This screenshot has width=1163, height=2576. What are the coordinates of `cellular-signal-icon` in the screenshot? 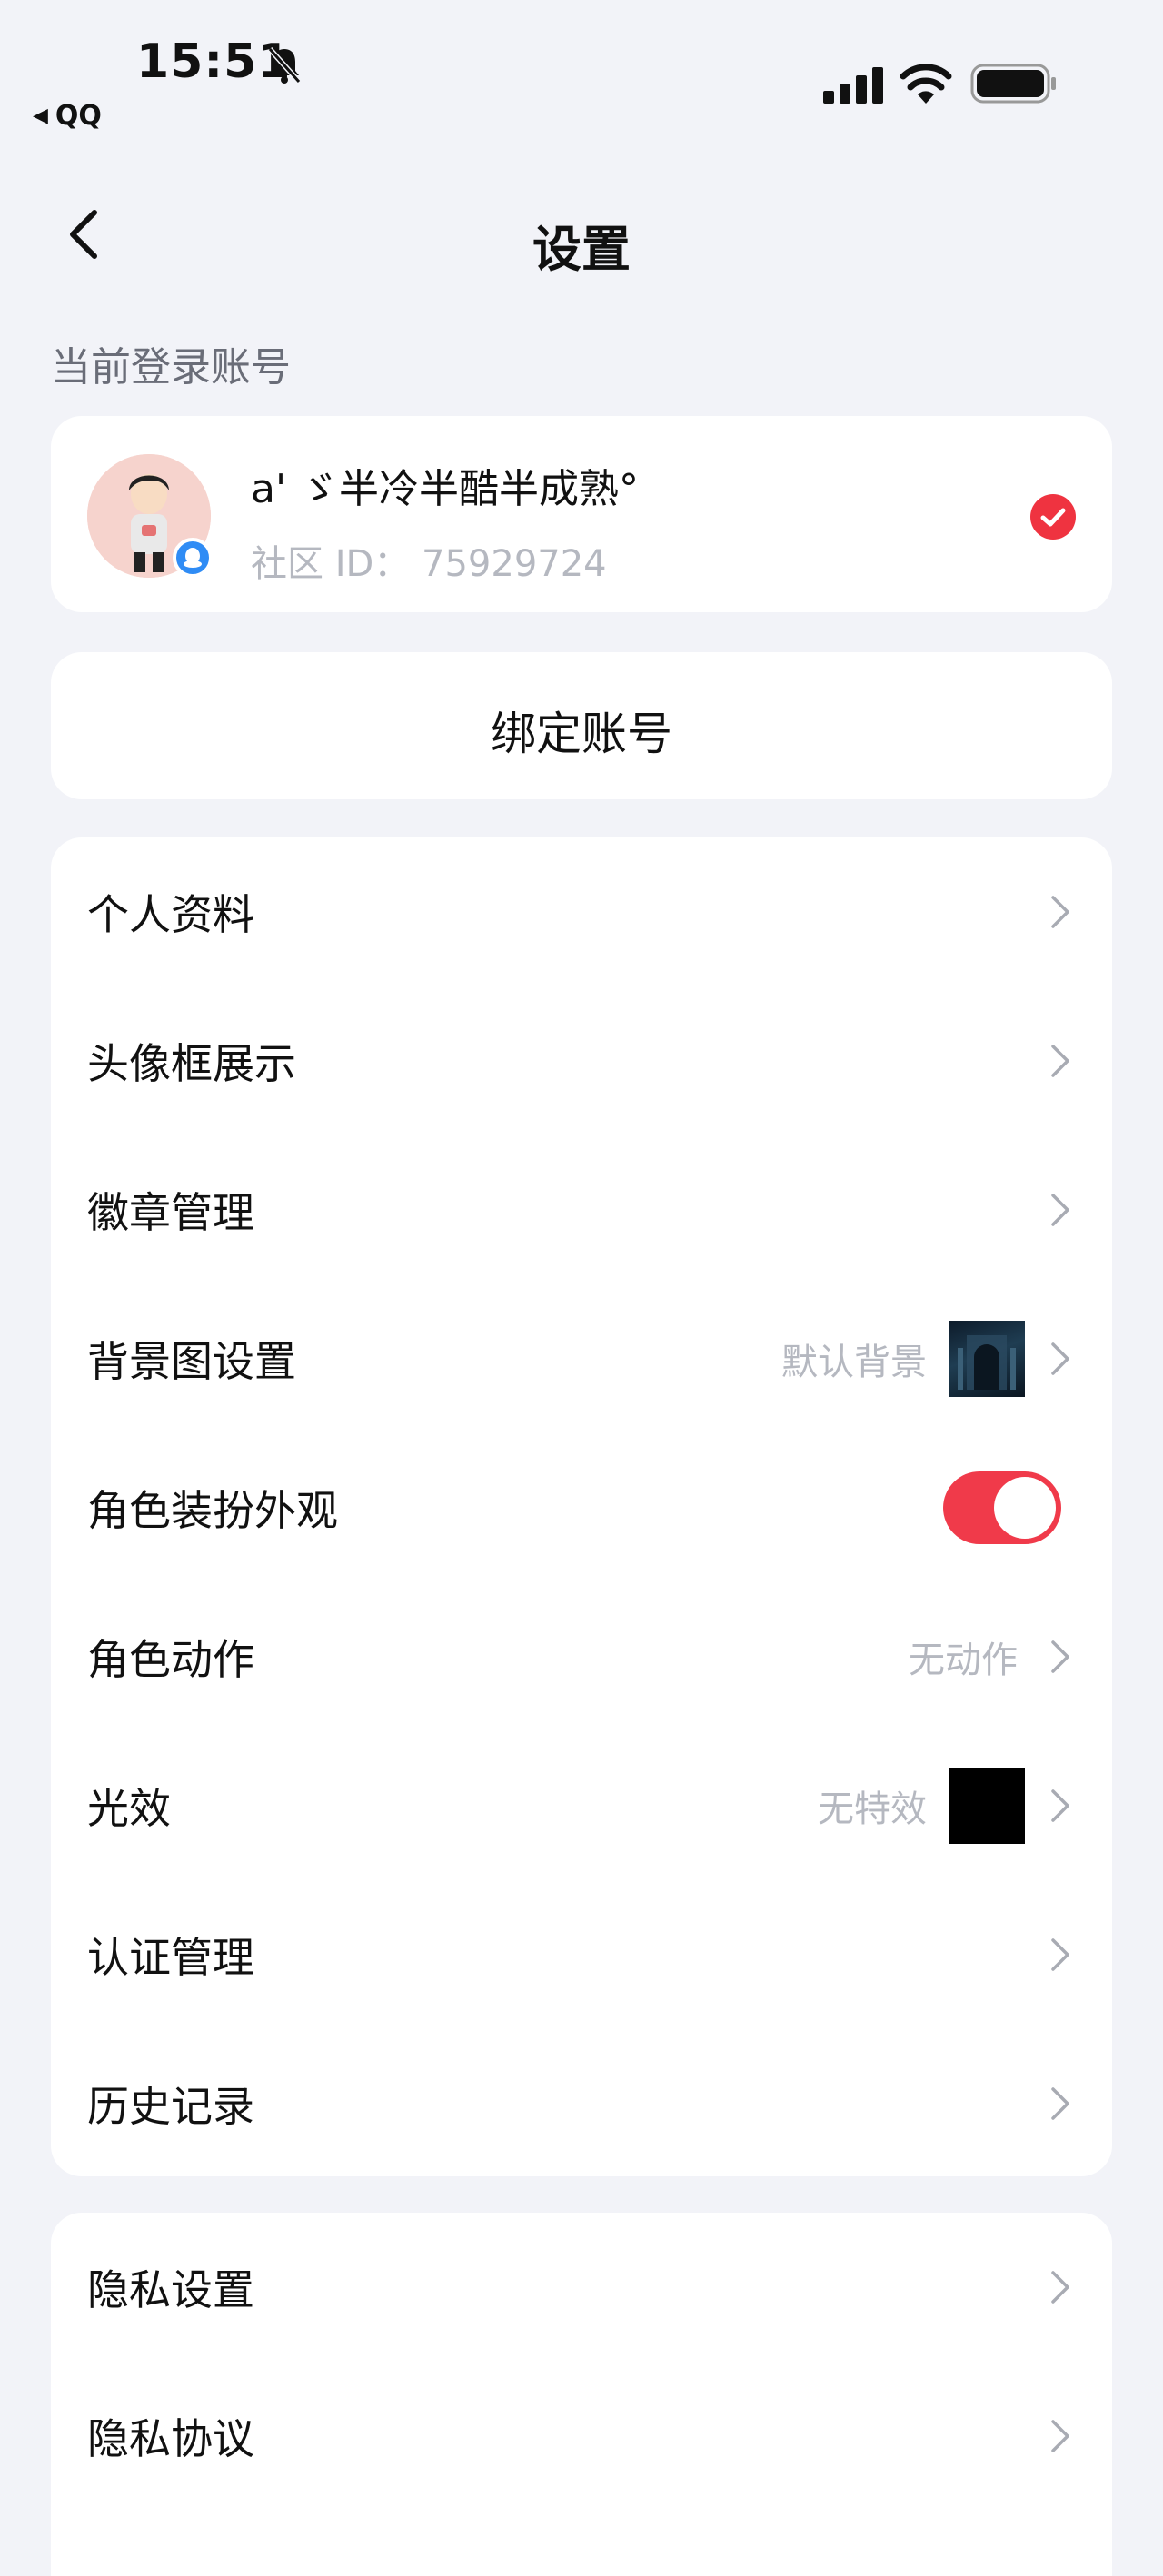 It's located at (853, 85).